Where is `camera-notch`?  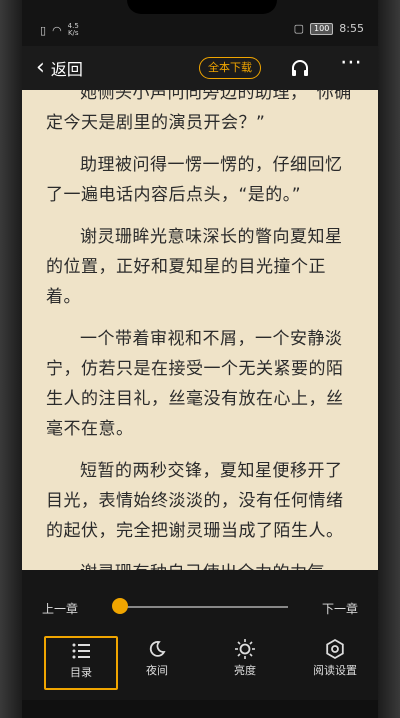 camera-notch is located at coordinates (202, 7).